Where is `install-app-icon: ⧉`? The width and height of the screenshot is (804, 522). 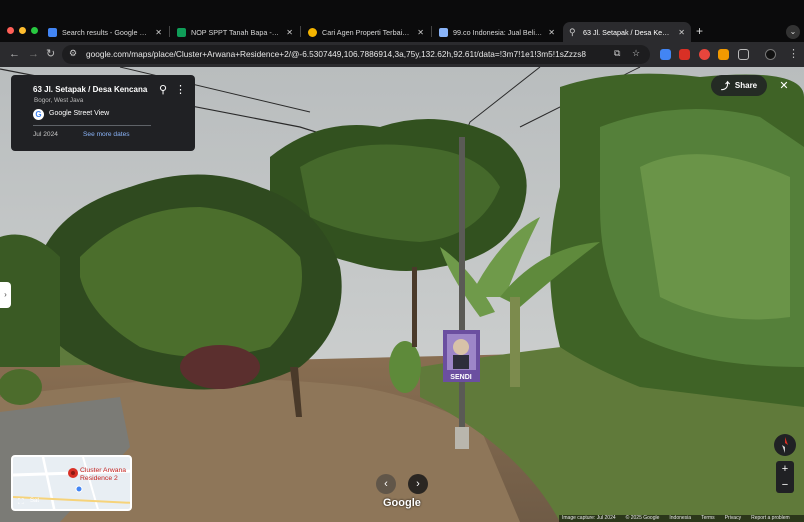 install-app-icon: ⧉ is located at coordinates (617, 53).